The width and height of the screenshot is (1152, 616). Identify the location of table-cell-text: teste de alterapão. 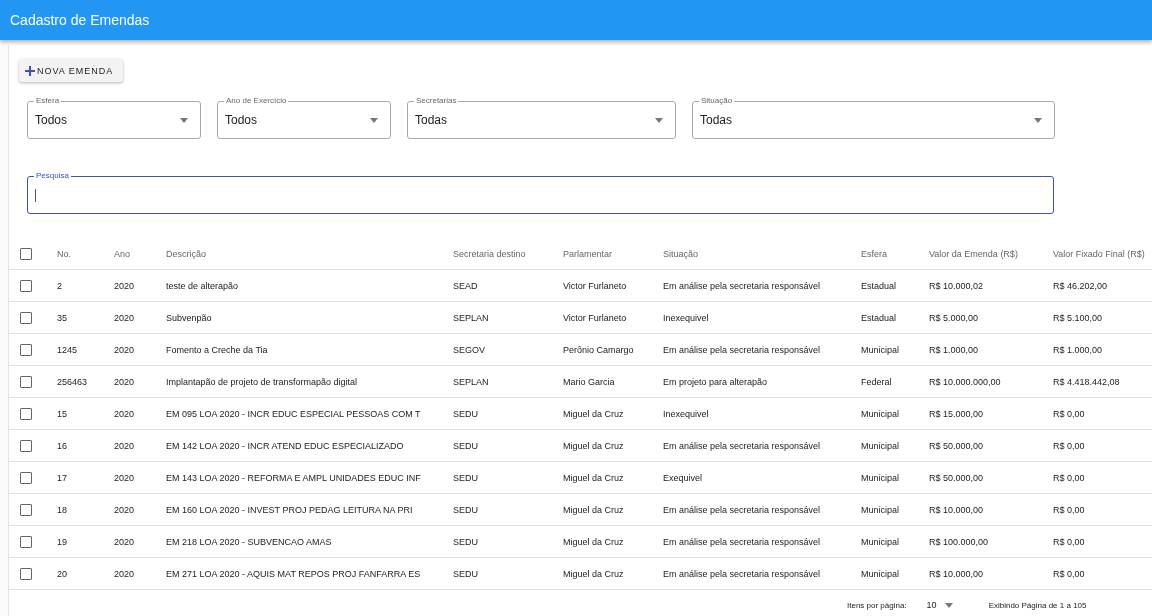
(203, 285).